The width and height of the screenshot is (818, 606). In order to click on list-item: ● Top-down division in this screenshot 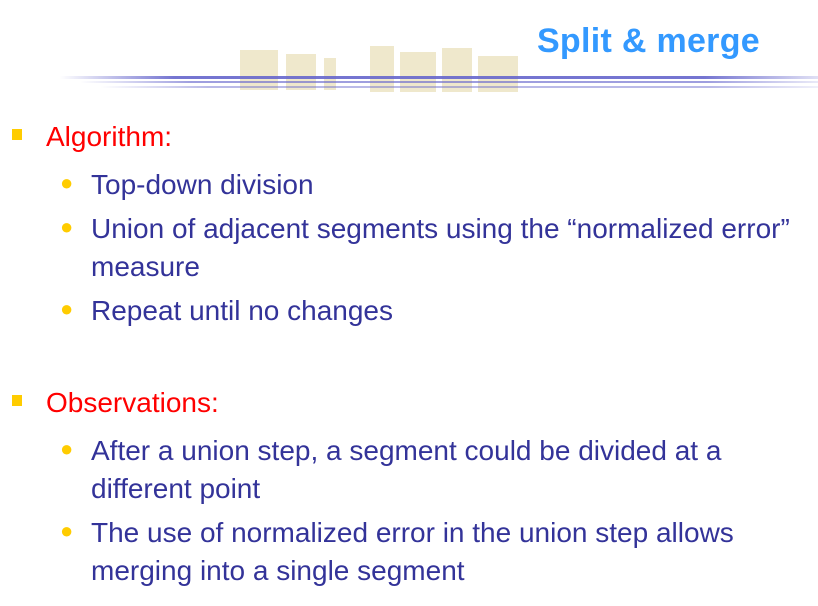, I will do `click(409, 185)`.